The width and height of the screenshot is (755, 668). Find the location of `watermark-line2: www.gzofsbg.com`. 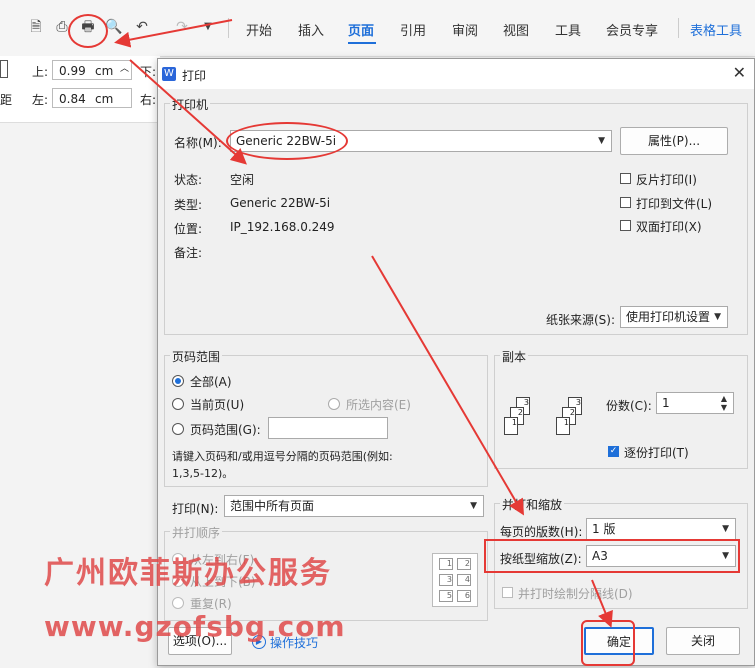

watermark-line2: www.gzofsbg.com is located at coordinates (195, 626).